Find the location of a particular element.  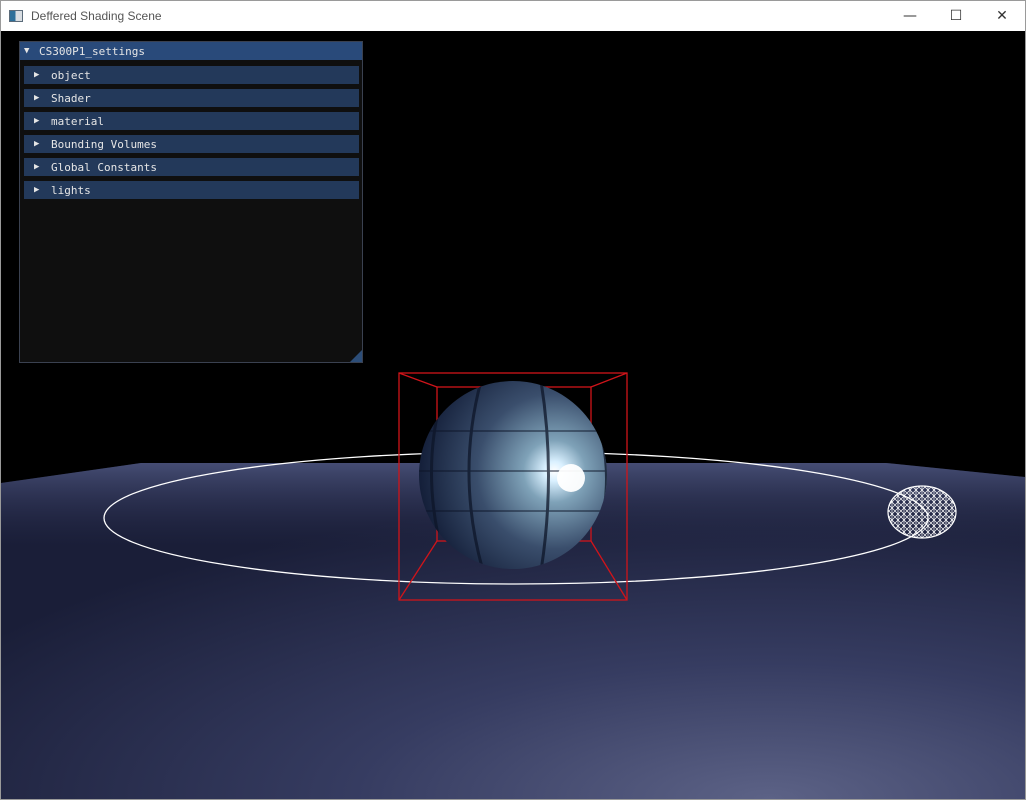

window-title: Deffered Shading Scene is located at coordinates (96, 16).